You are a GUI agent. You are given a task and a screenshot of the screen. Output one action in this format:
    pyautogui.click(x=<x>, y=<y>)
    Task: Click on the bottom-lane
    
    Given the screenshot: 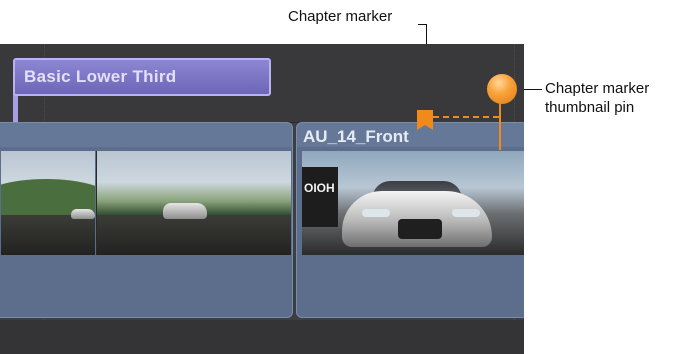 What is the action you would take?
    pyautogui.click(x=262, y=337)
    